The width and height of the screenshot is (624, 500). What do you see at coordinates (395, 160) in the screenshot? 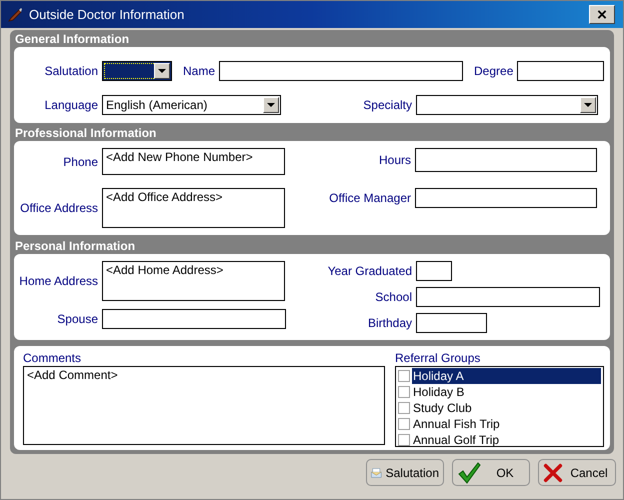
I see `field-label: Hours` at bounding box center [395, 160].